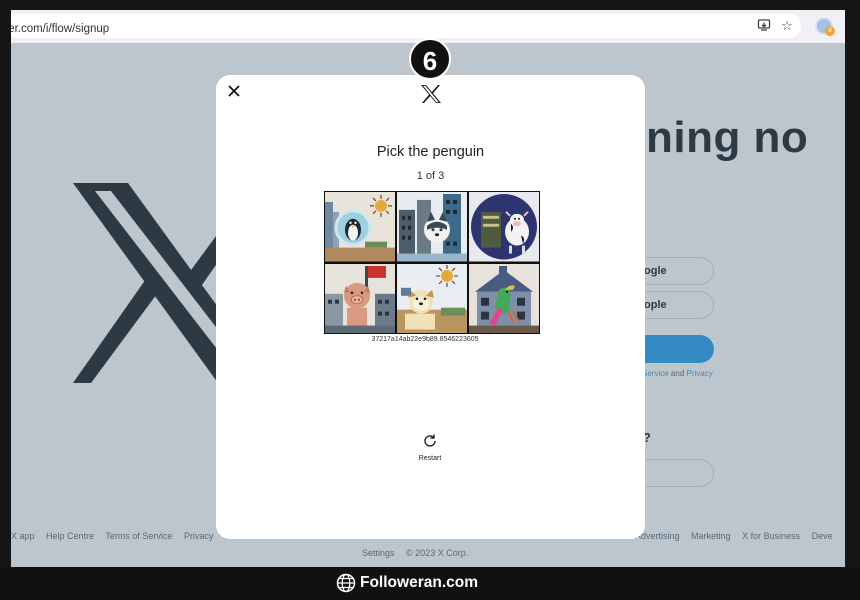  Describe the element at coordinates (430, 440) in the screenshot. I see `restart-icon` at that location.